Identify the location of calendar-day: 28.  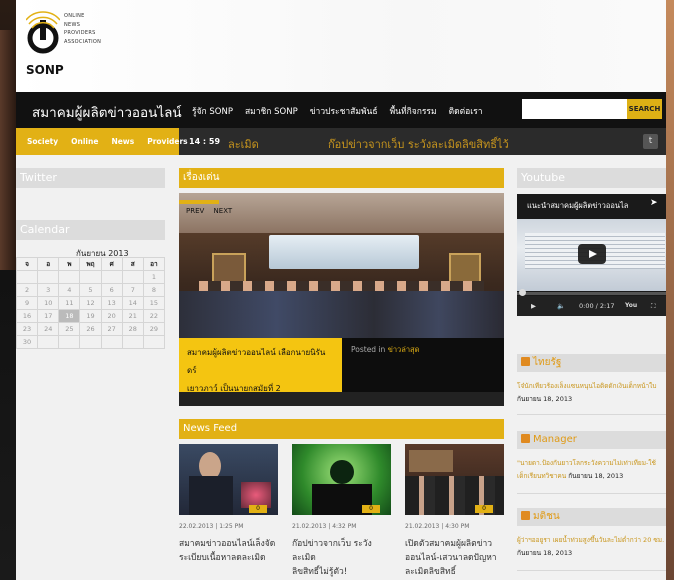
(132, 329).